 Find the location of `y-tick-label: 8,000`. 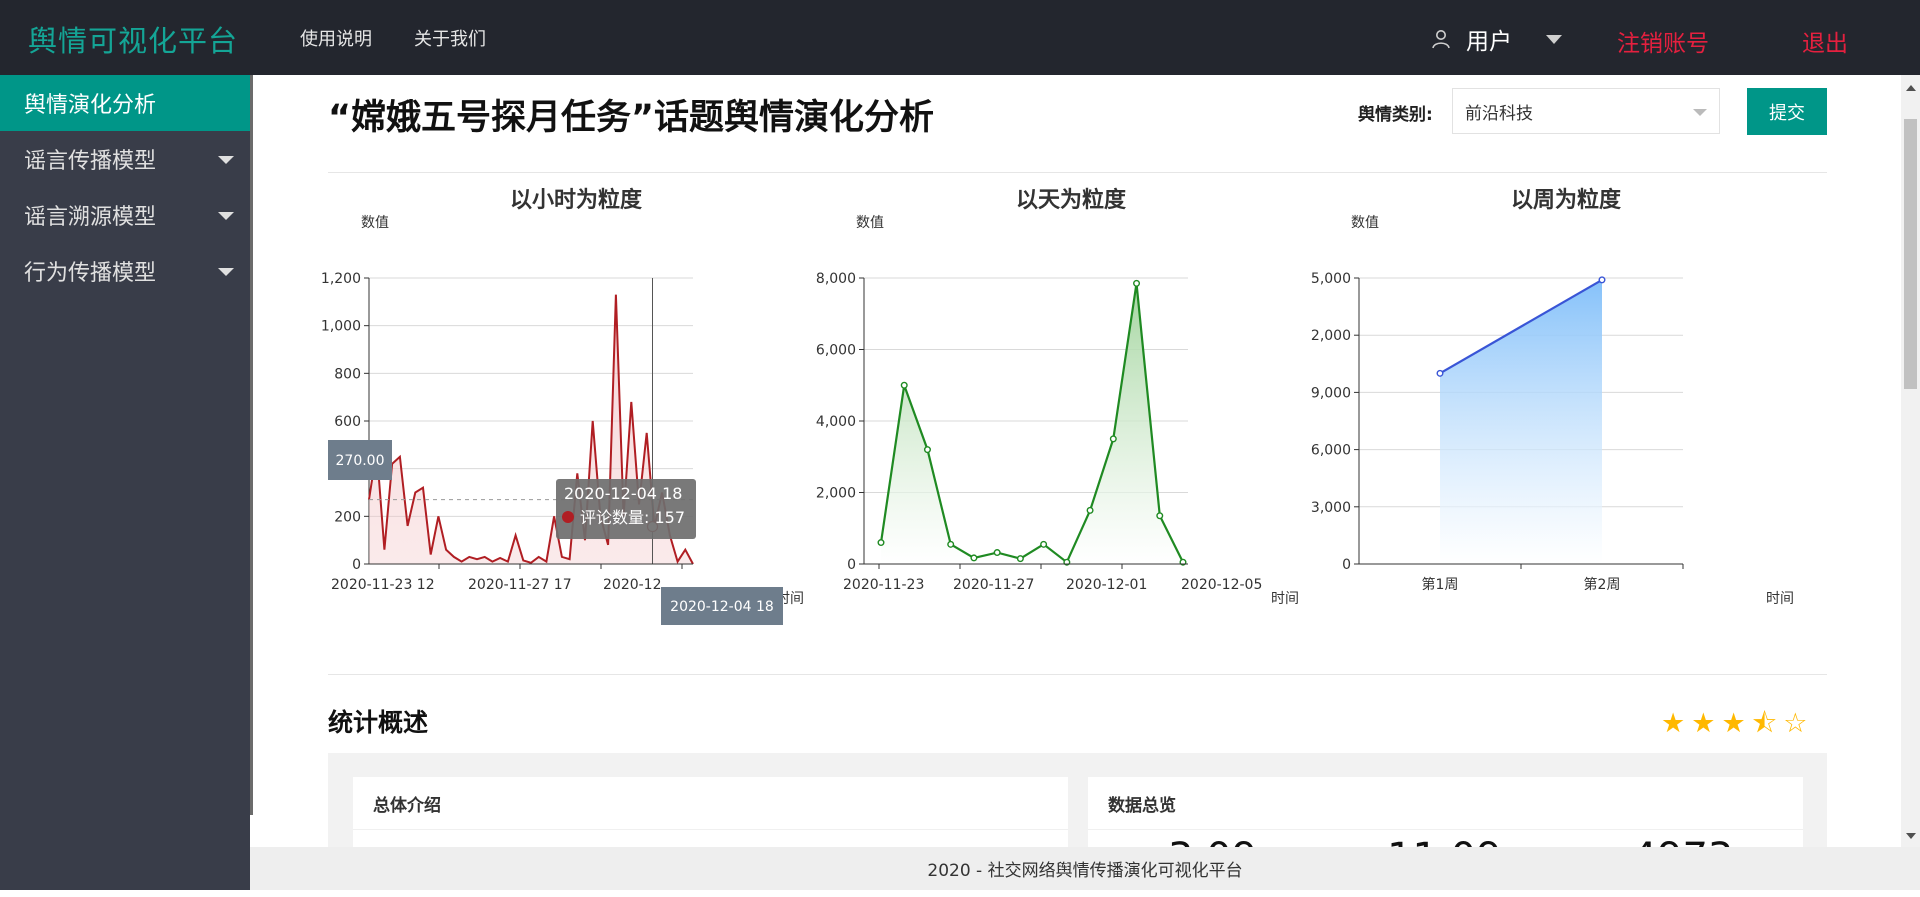

y-tick-label: 8,000 is located at coordinates (836, 279).